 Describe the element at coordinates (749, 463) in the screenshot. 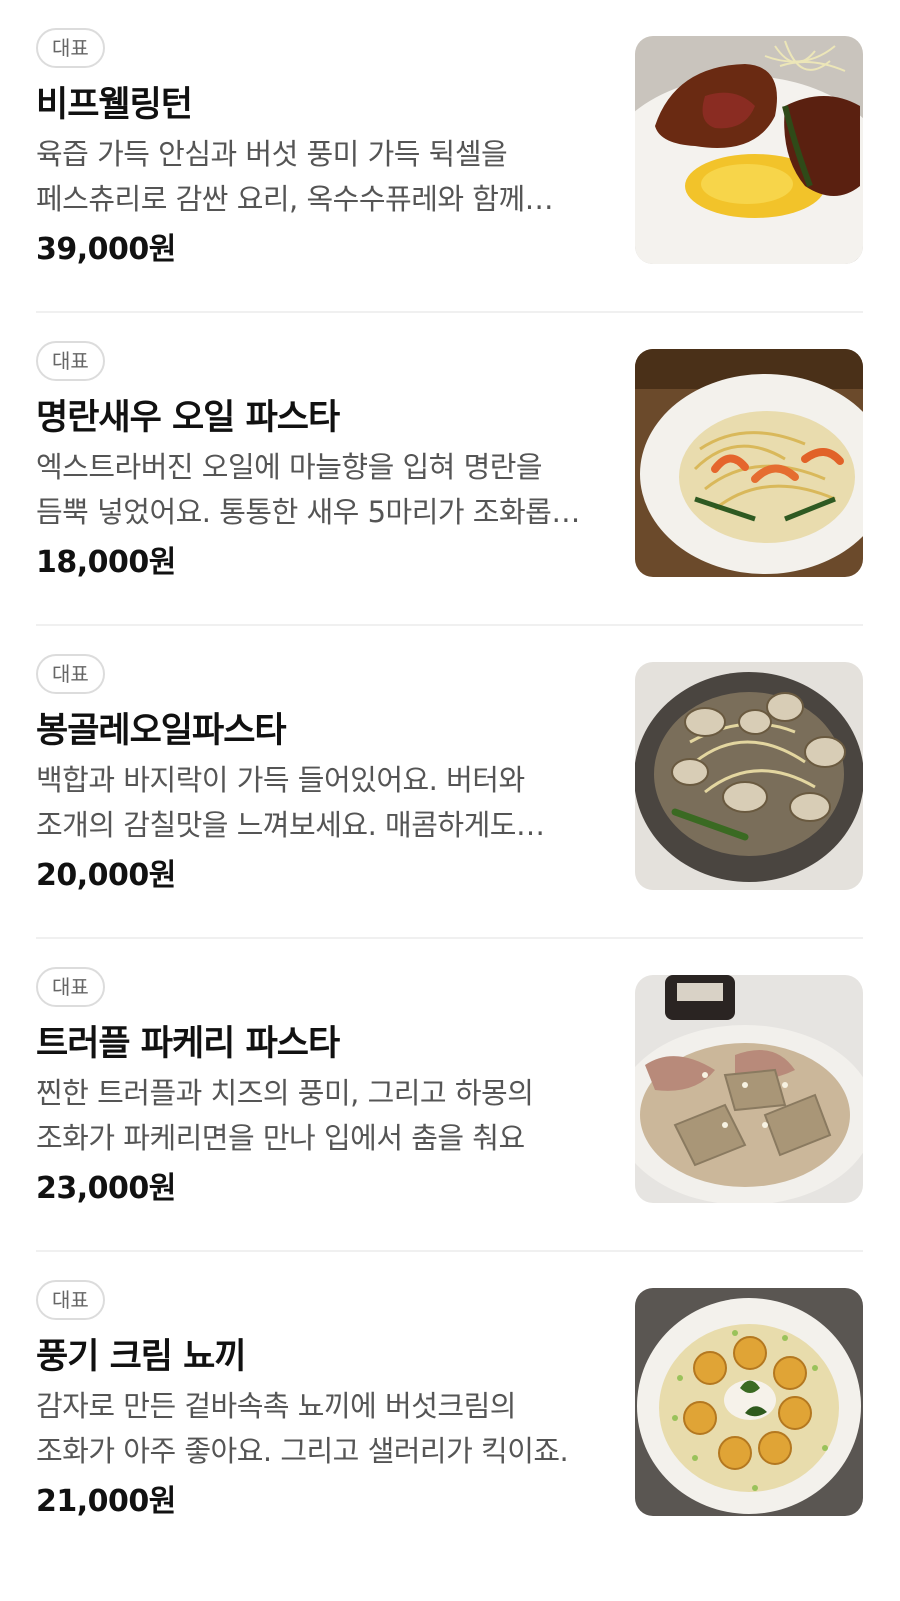

I see `shrimp-pasta-photo` at that location.